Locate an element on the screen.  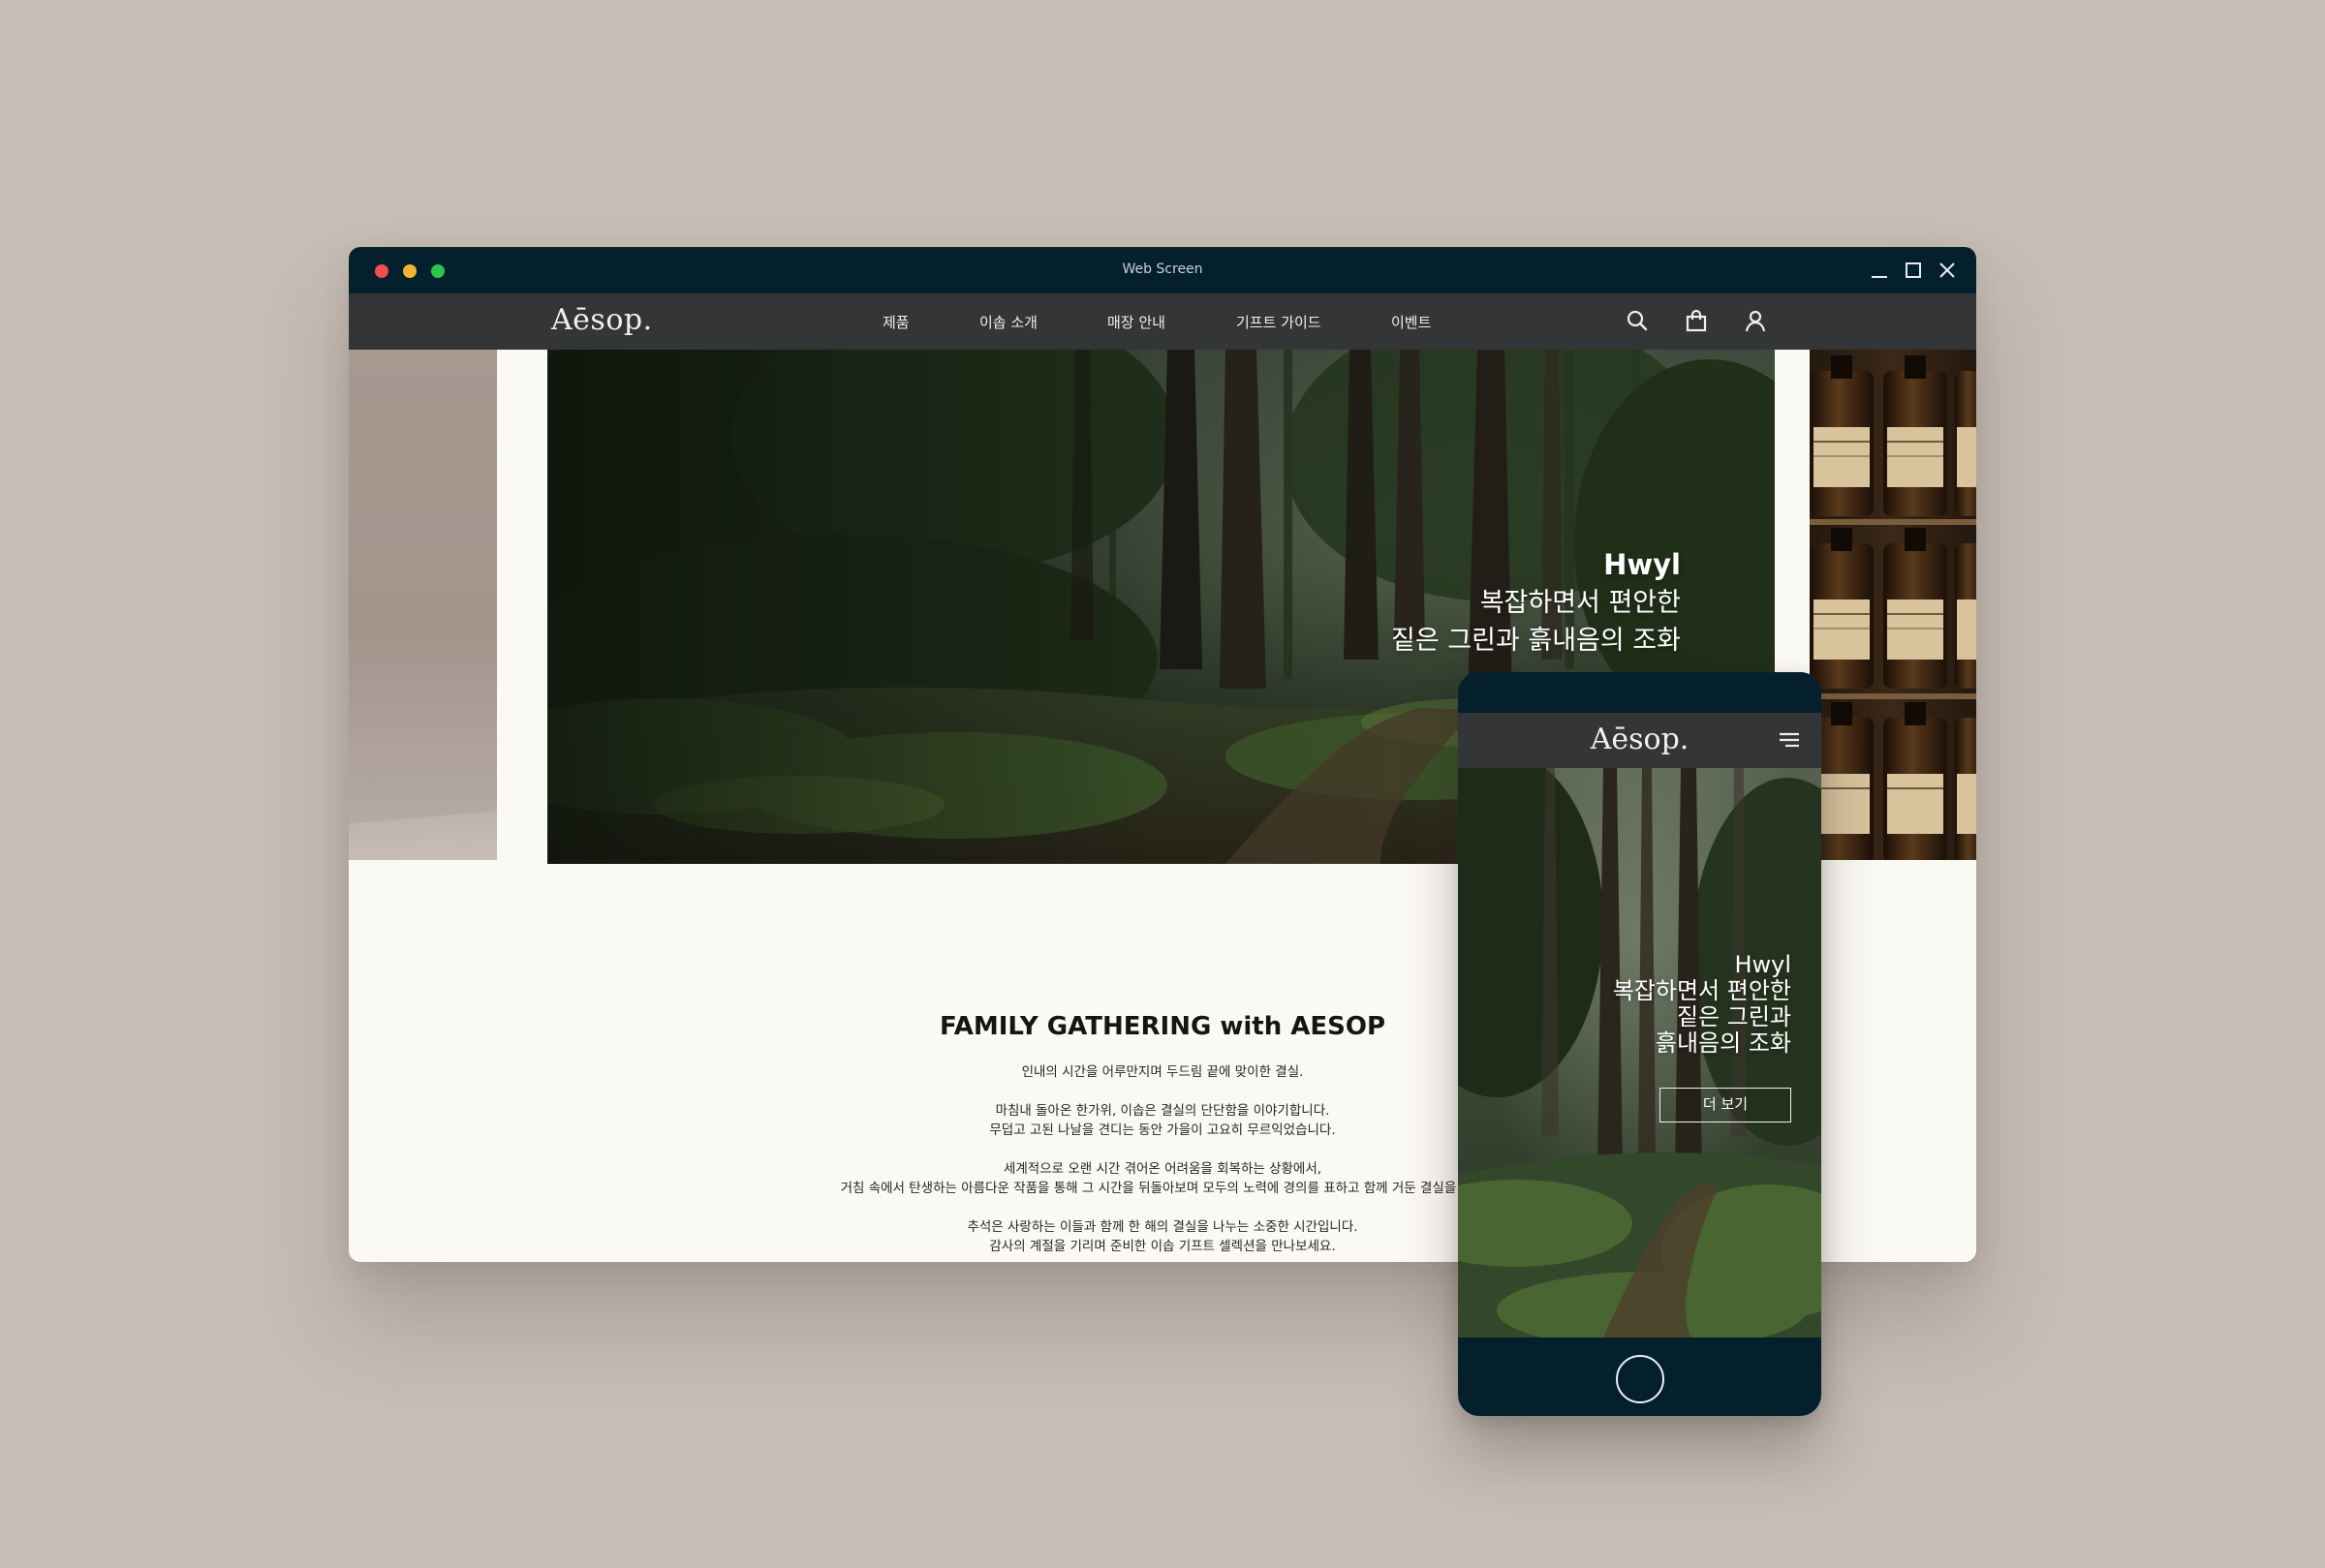
carousel-prev-slide is located at coordinates (423, 605).